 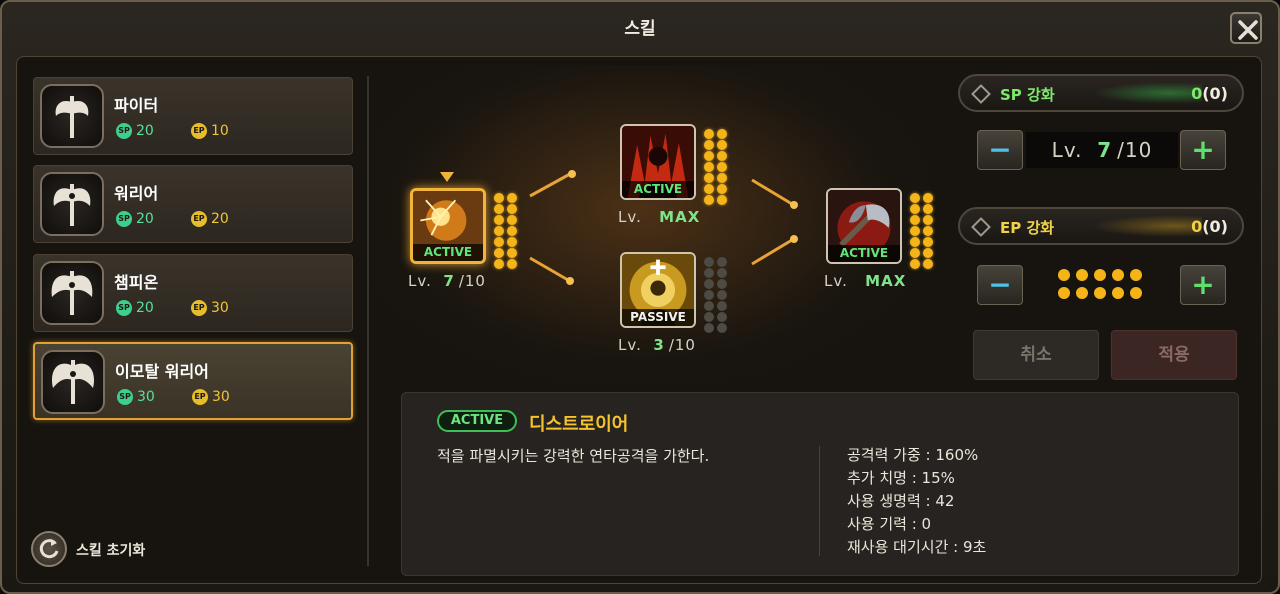 I want to click on ep-glow, so click(x=1147, y=226).